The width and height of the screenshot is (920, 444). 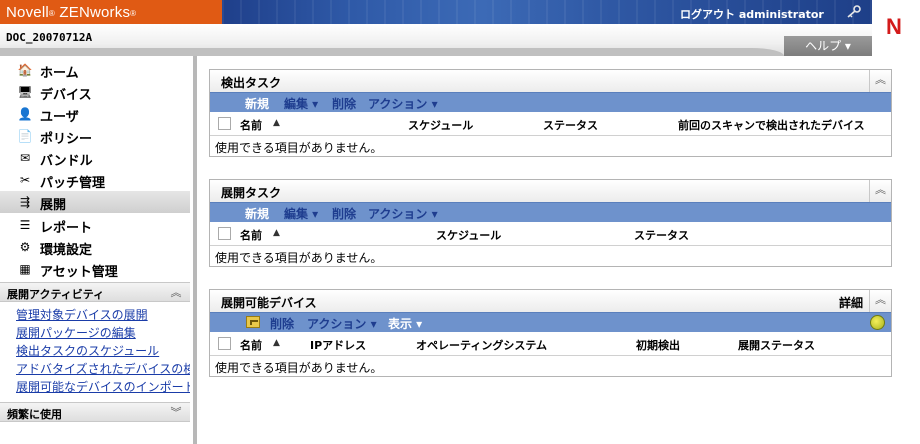 I want to click on activity-link: 展開可能なデバイスのインポート, so click(x=103, y=386).